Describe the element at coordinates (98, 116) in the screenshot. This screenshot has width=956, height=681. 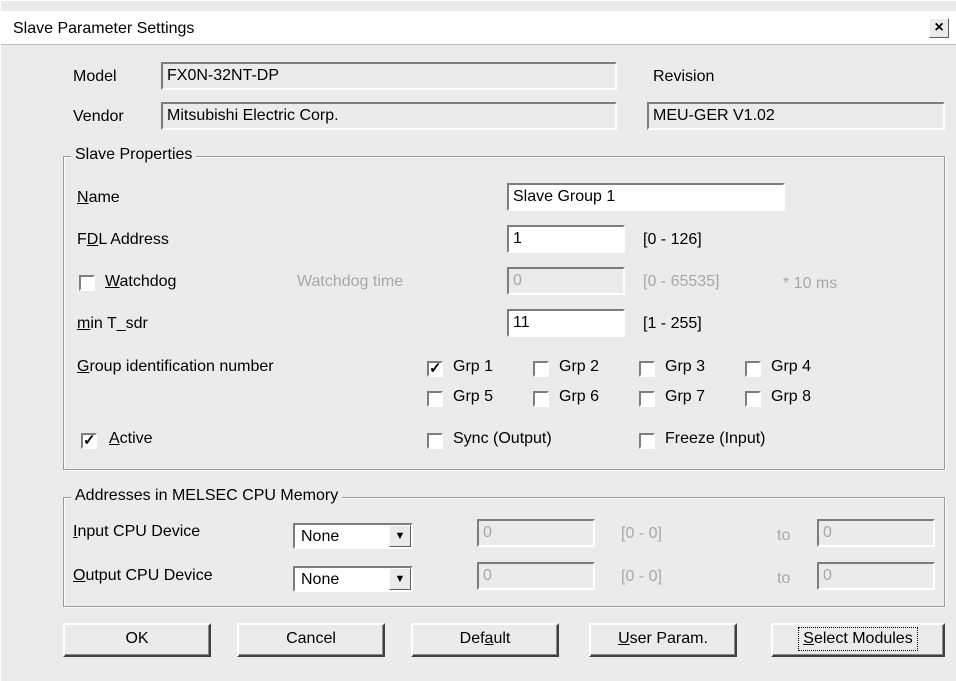
I see `vendor-label: Vendor` at that location.